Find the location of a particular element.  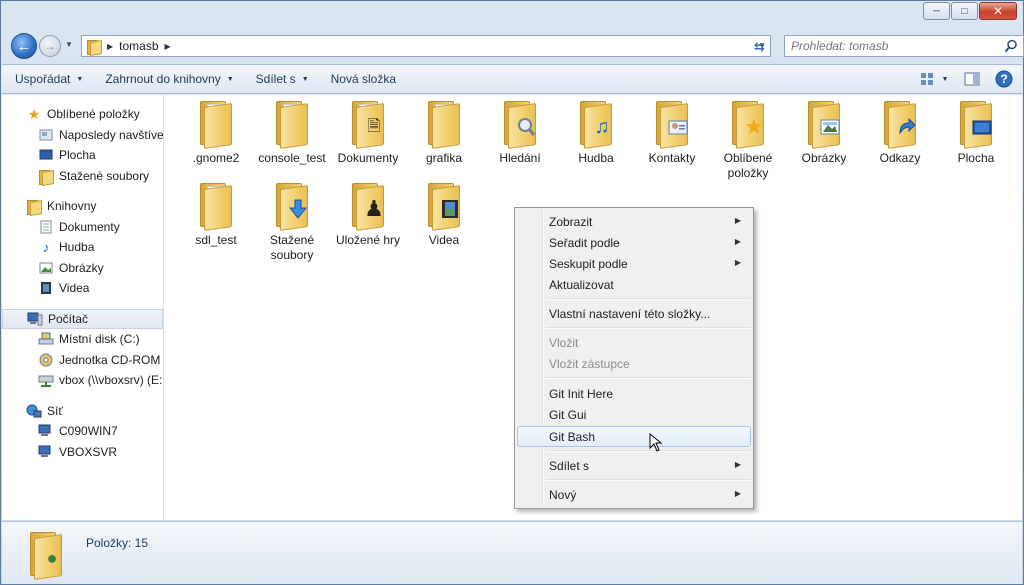

folder-name: Oblíbené položky is located at coordinates (748, 165).